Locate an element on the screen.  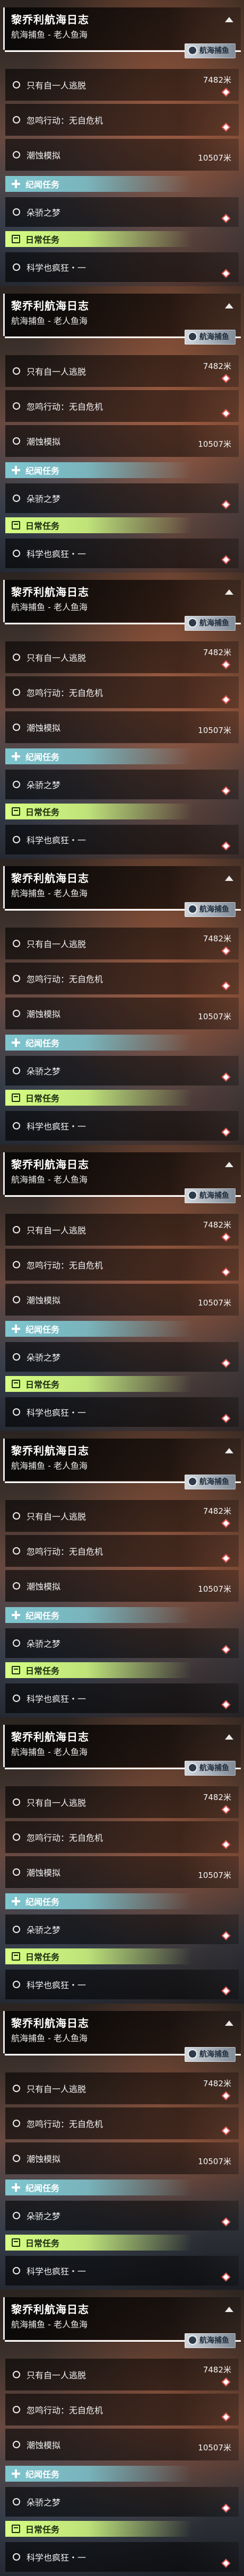
task-label: 科学也疯狂・一 is located at coordinates (57, 554).